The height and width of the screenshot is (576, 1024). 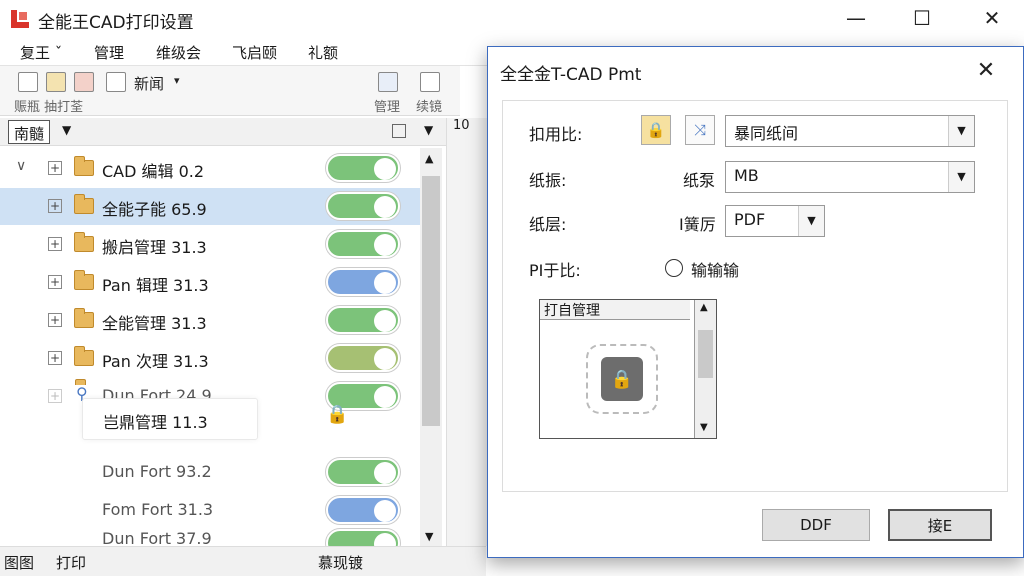 What do you see at coordinates (323, 52) in the screenshot?
I see `menu-item-5: 礼额` at bounding box center [323, 52].